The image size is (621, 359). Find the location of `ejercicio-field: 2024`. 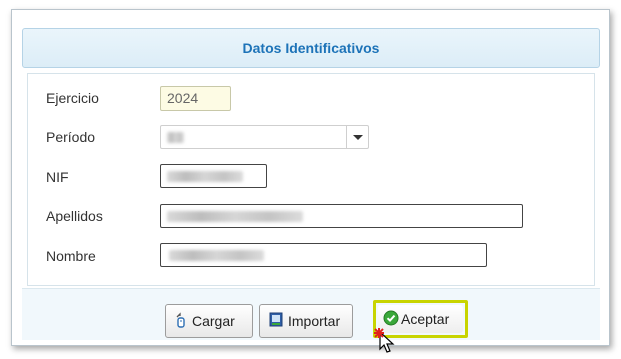

ejercicio-field: 2024 is located at coordinates (195, 98).